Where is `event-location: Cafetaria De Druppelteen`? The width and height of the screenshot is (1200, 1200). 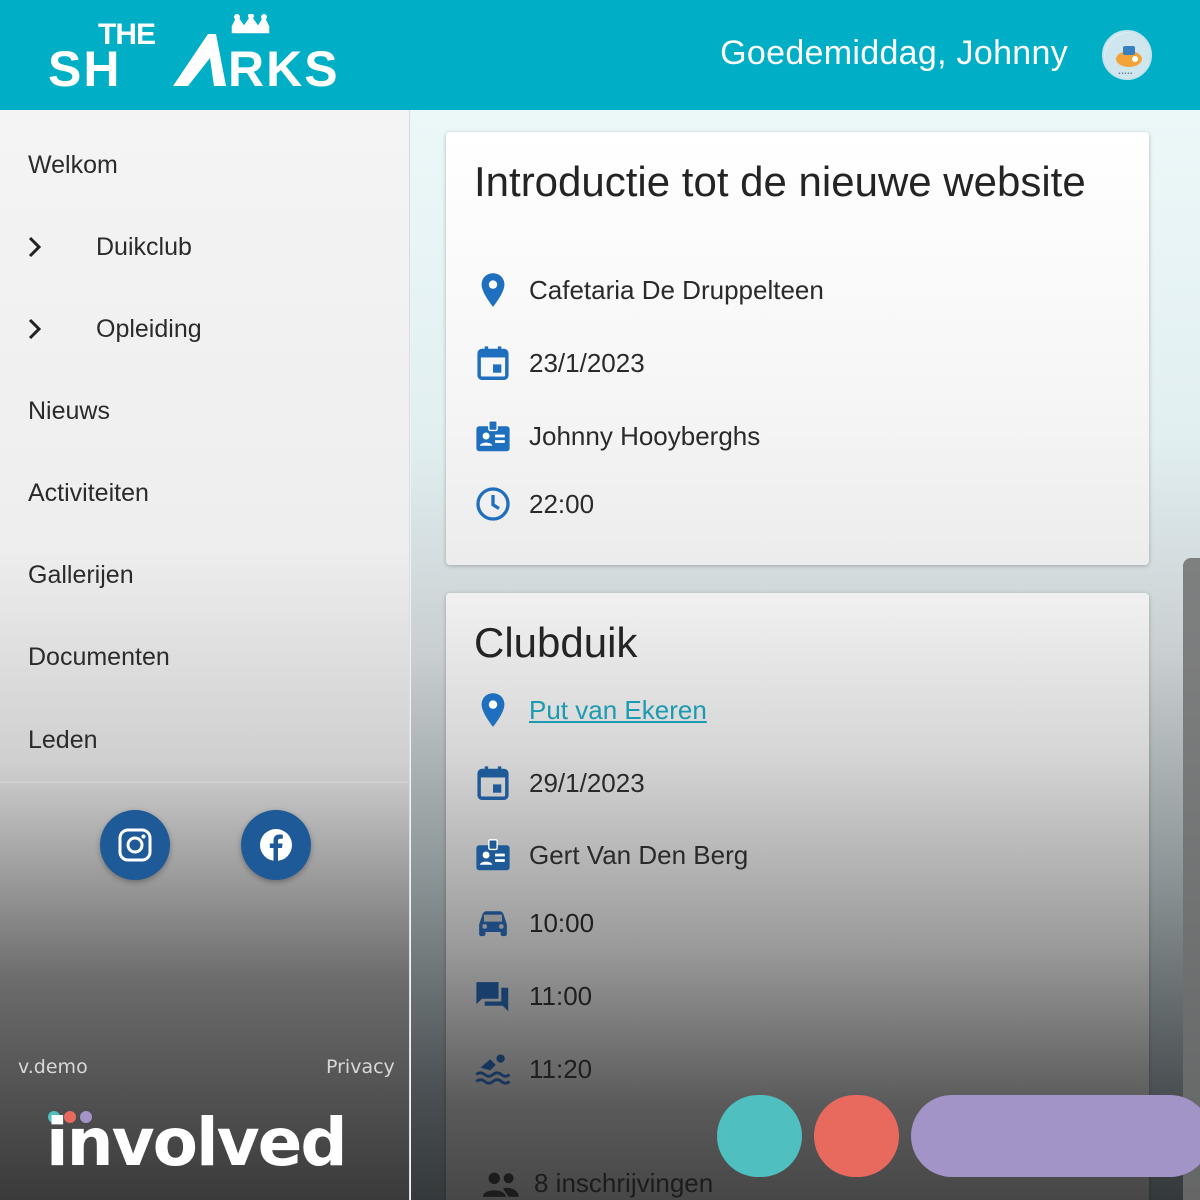 event-location: Cafetaria De Druppelteen is located at coordinates (676, 289).